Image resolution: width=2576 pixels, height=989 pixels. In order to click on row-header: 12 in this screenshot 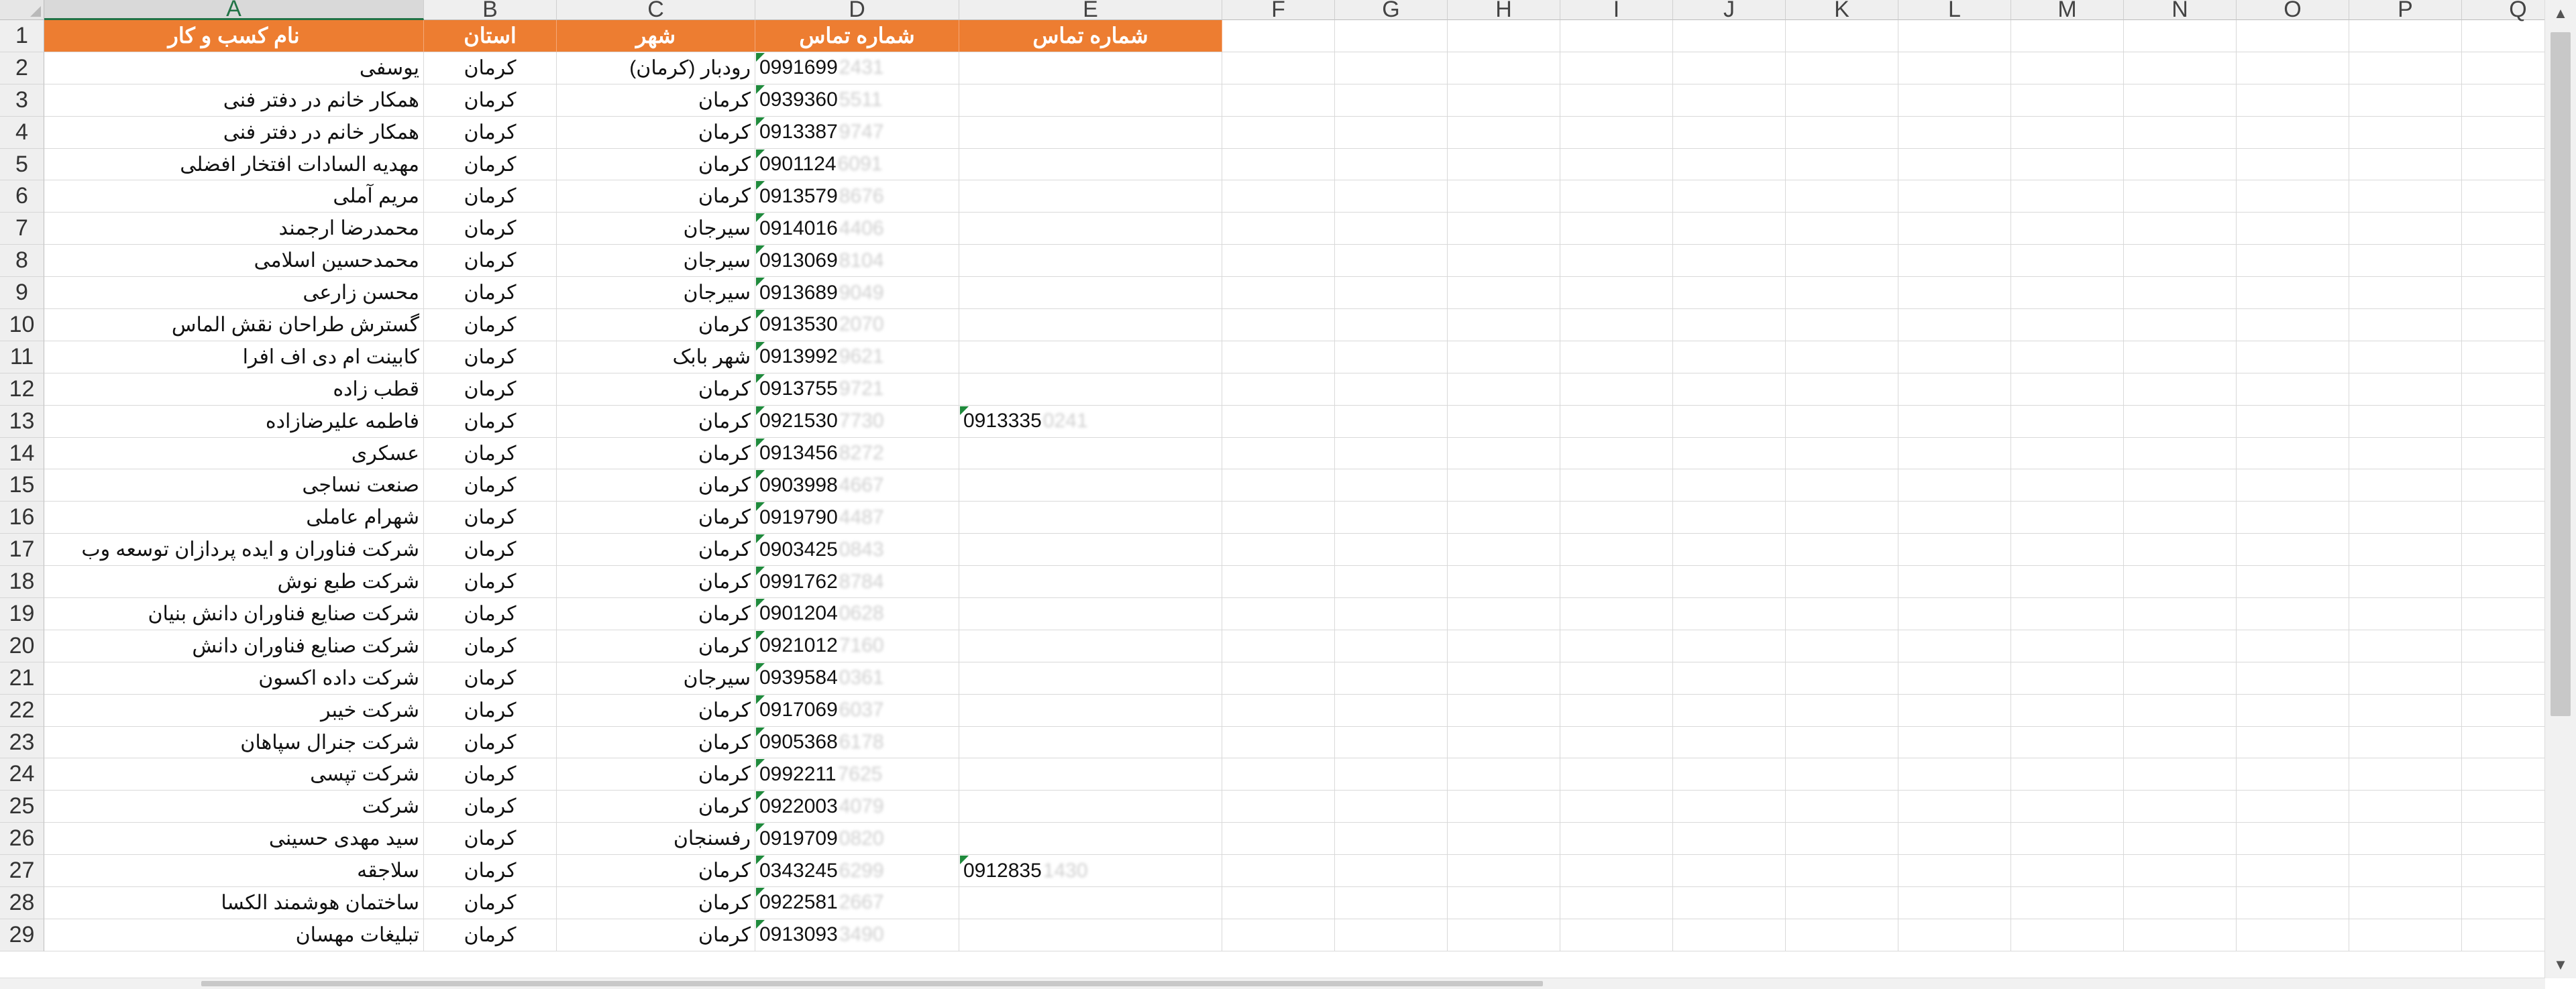, I will do `click(22, 389)`.